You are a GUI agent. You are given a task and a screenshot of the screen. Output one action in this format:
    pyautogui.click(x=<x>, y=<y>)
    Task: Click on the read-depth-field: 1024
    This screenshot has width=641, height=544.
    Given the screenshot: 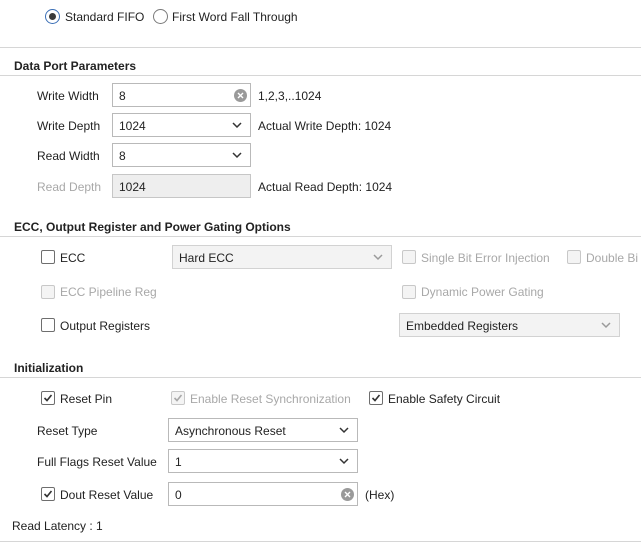 What is the action you would take?
    pyautogui.click(x=181, y=186)
    